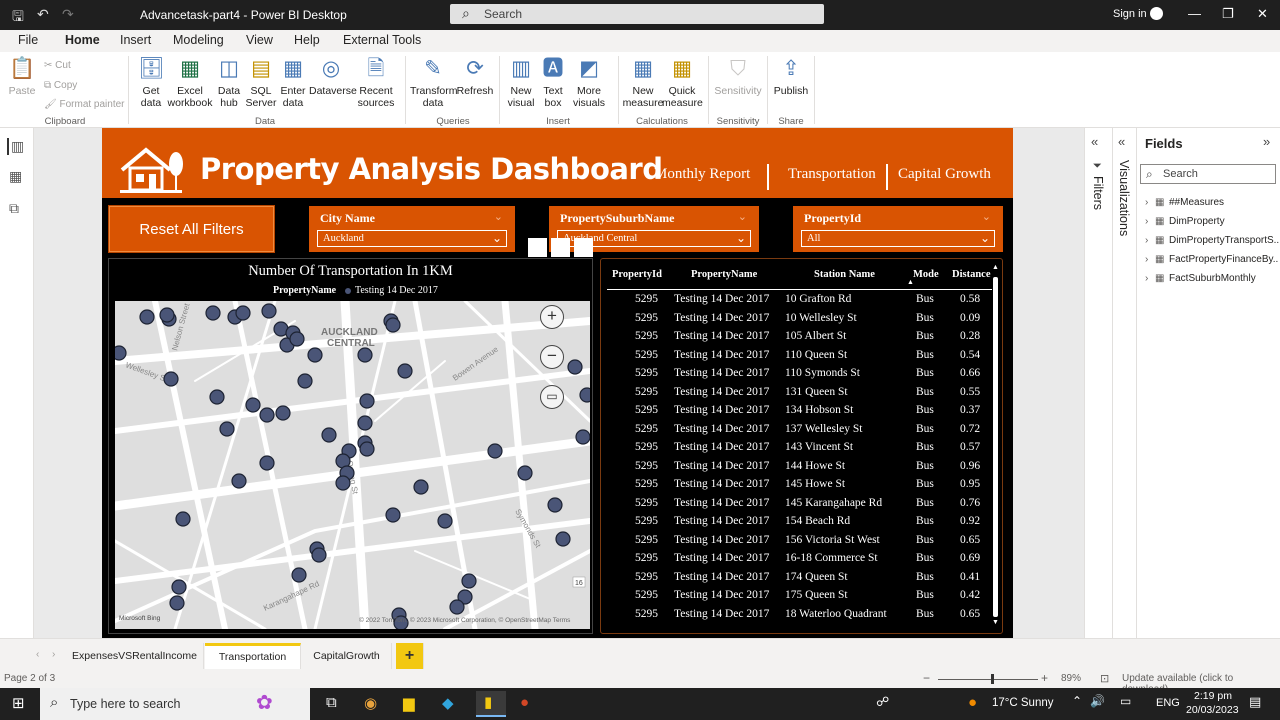  Describe the element at coordinates (971, 274) in the screenshot. I see `column-header-distance: Distance` at that location.